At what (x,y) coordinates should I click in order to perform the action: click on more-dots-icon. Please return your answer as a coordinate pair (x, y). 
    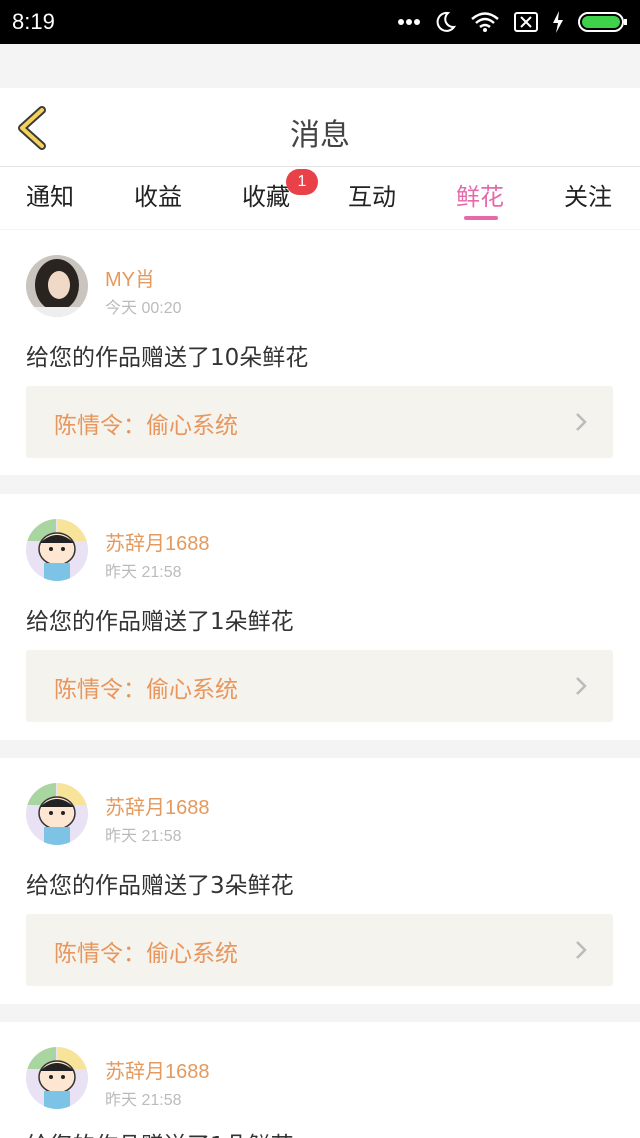
    Looking at the image, I should click on (409, 22).